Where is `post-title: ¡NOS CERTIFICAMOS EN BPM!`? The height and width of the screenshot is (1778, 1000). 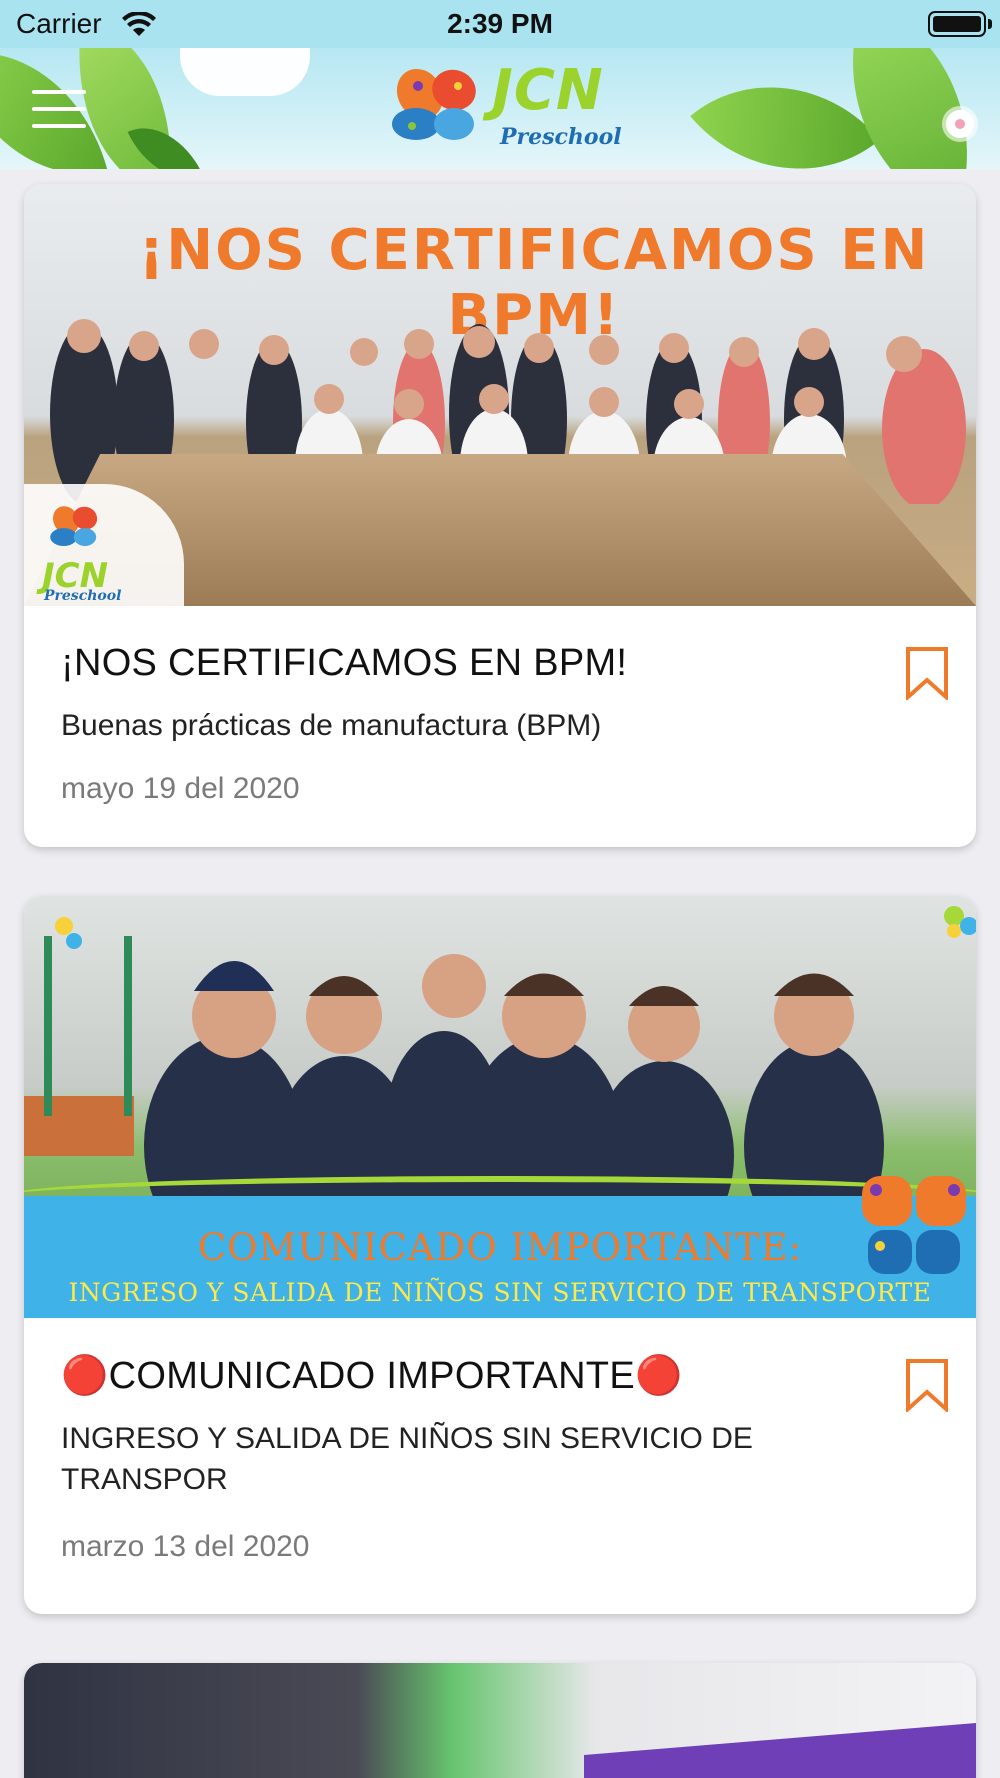 post-title: ¡NOS CERTIFICAMOS EN BPM! is located at coordinates (344, 663).